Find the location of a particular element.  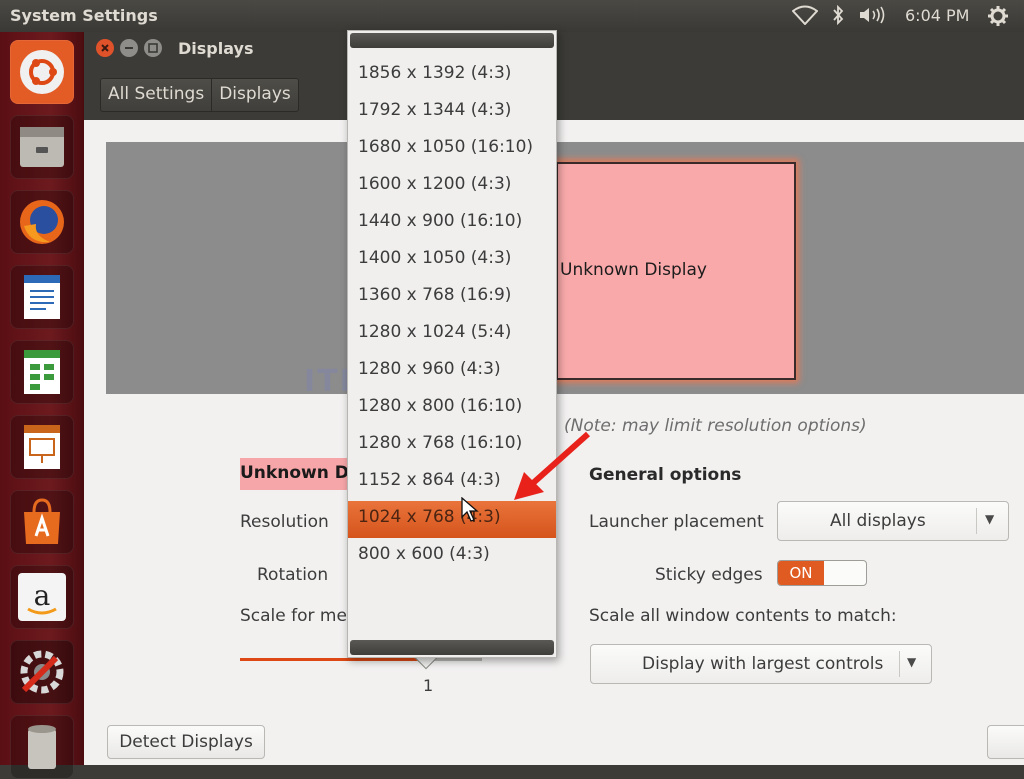

calc-icon is located at coordinates (42, 372).